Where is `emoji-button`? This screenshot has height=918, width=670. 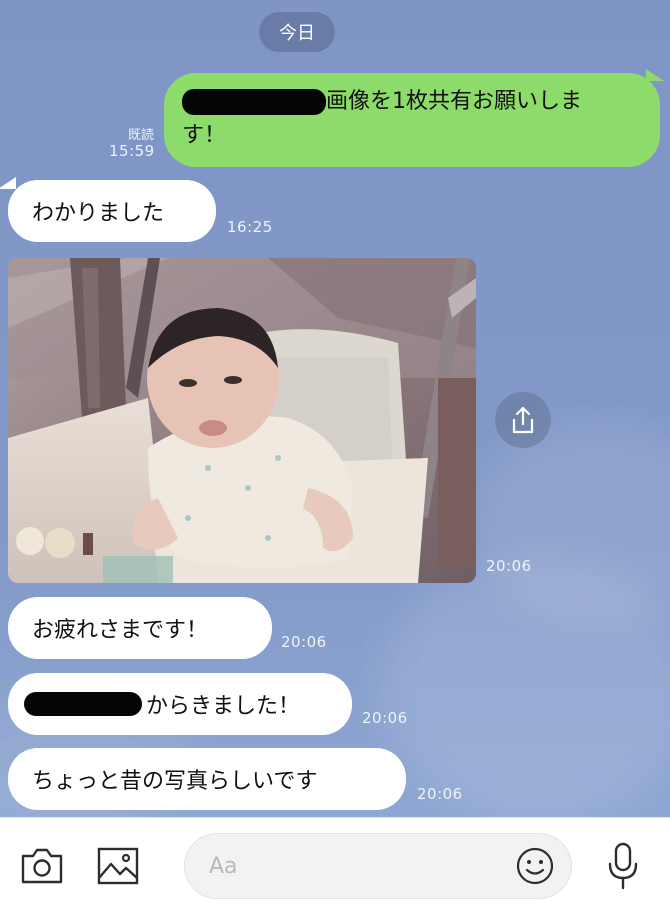
emoji-button is located at coordinates (535, 868).